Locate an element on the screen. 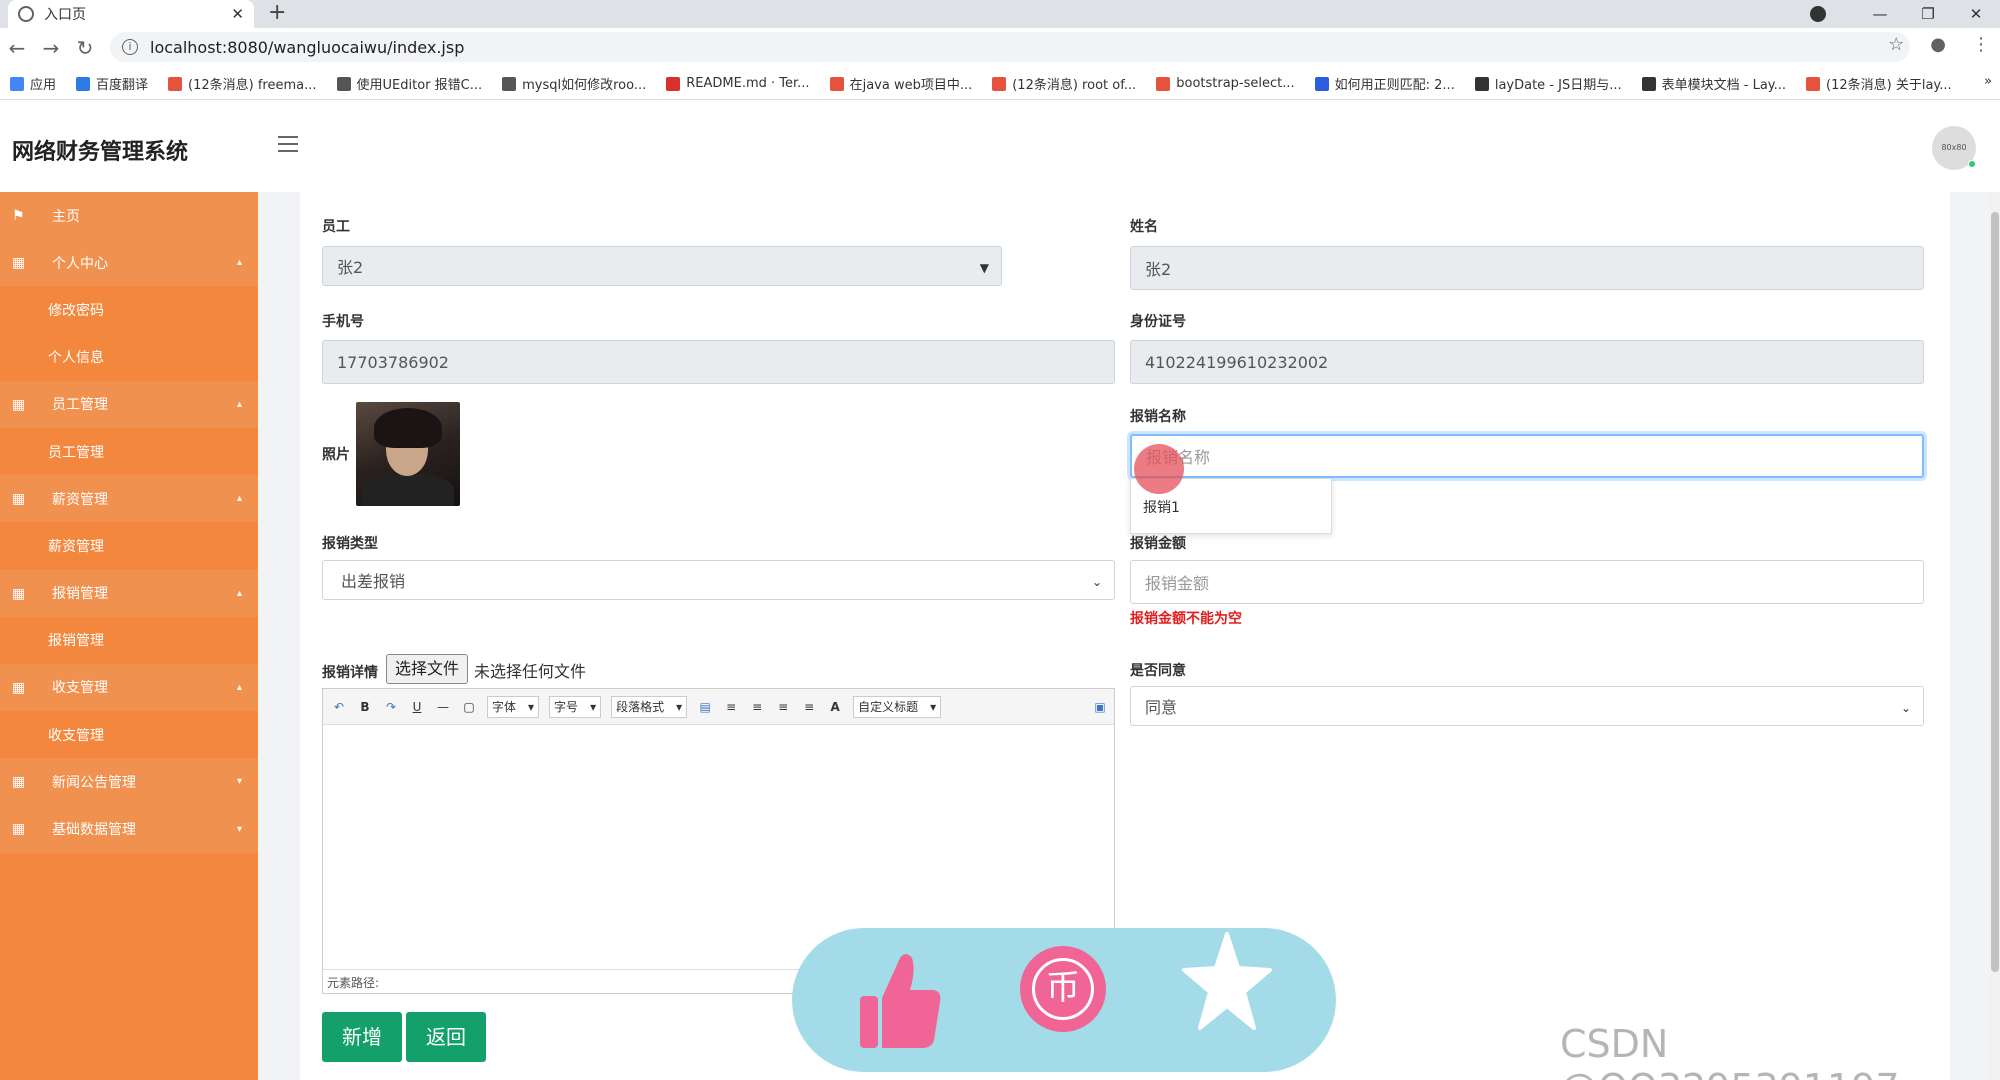 This screenshot has width=2000, height=1080. font-family-select: 字体 ▾ is located at coordinates (513, 706).